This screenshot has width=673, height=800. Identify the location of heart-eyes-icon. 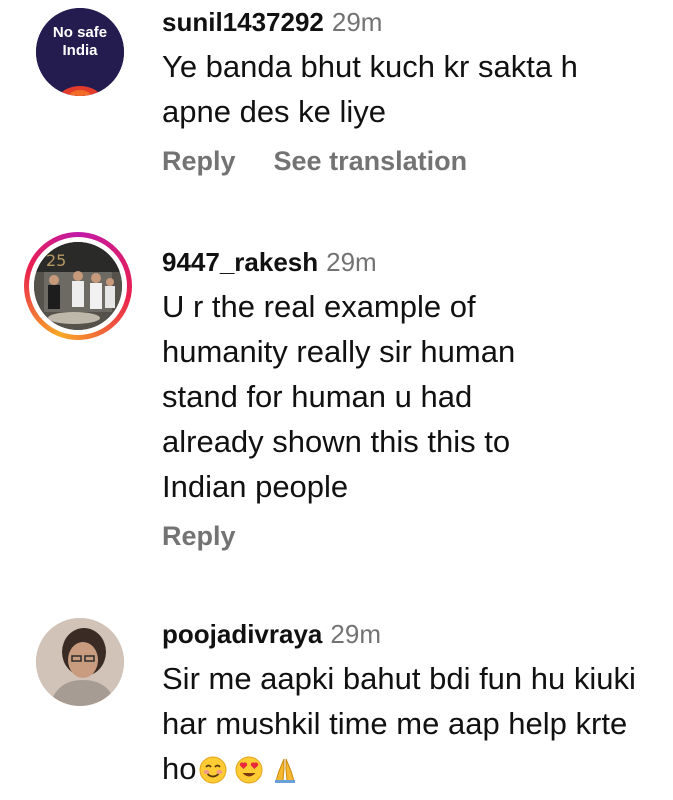
(249, 774).